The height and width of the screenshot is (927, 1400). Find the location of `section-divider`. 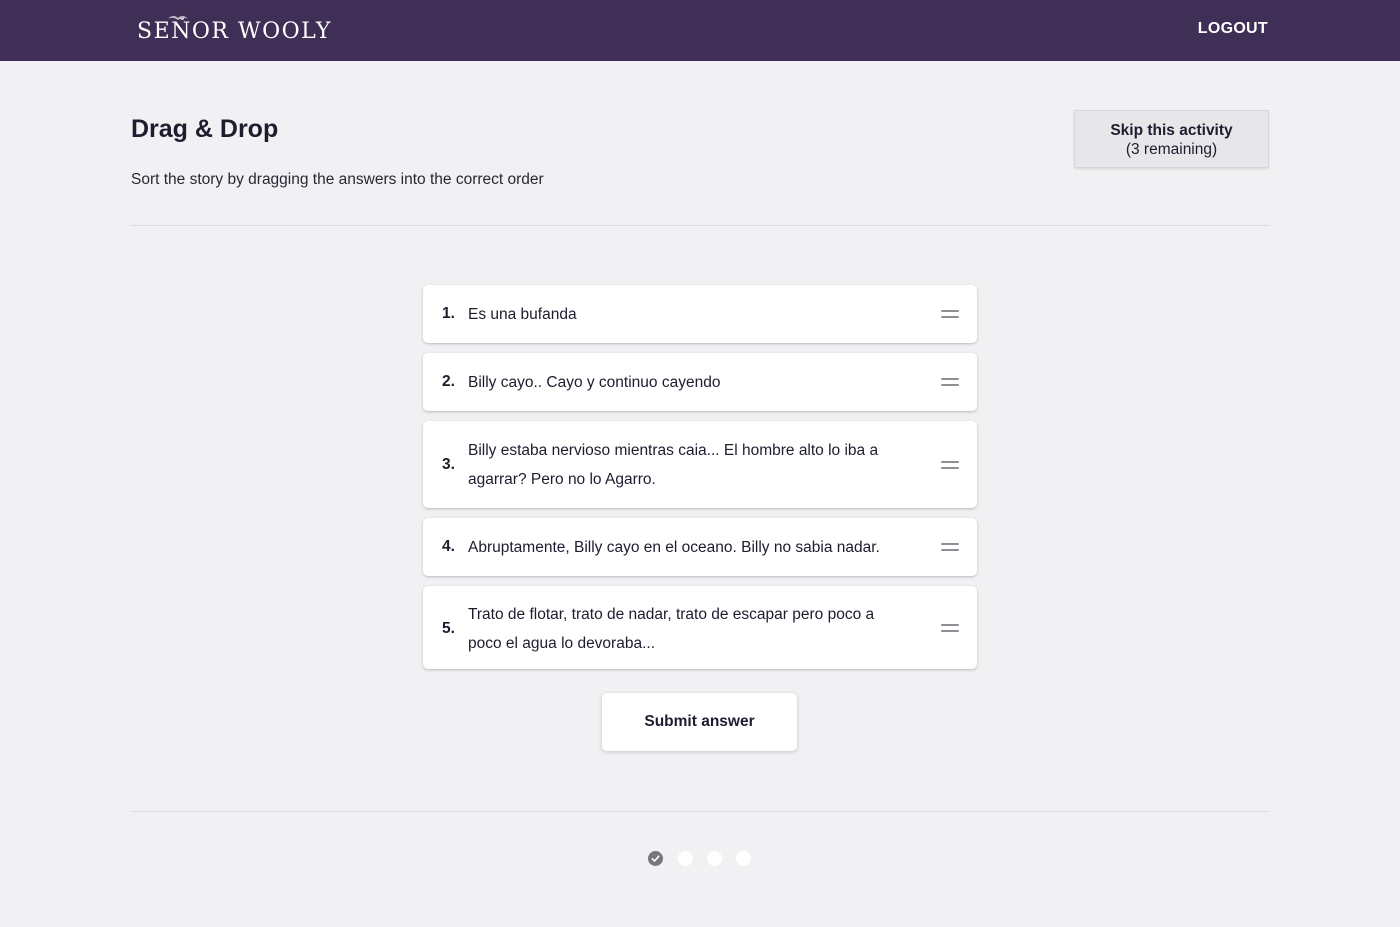

section-divider is located at coordinates (700, 225).